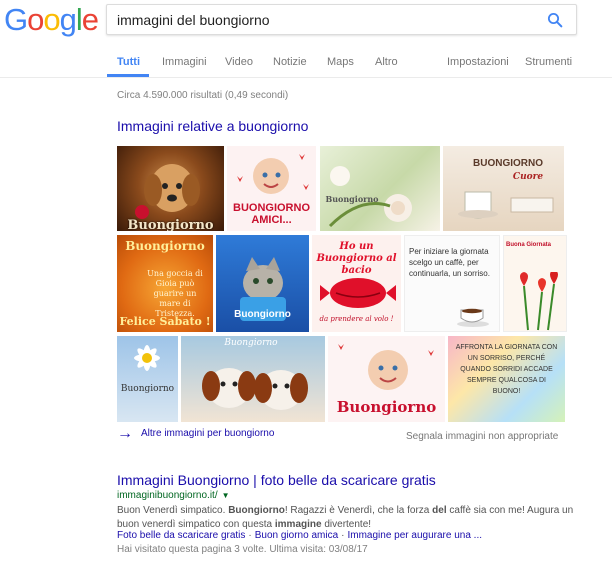  I want to click on daisy-picture, so click(147, 358).